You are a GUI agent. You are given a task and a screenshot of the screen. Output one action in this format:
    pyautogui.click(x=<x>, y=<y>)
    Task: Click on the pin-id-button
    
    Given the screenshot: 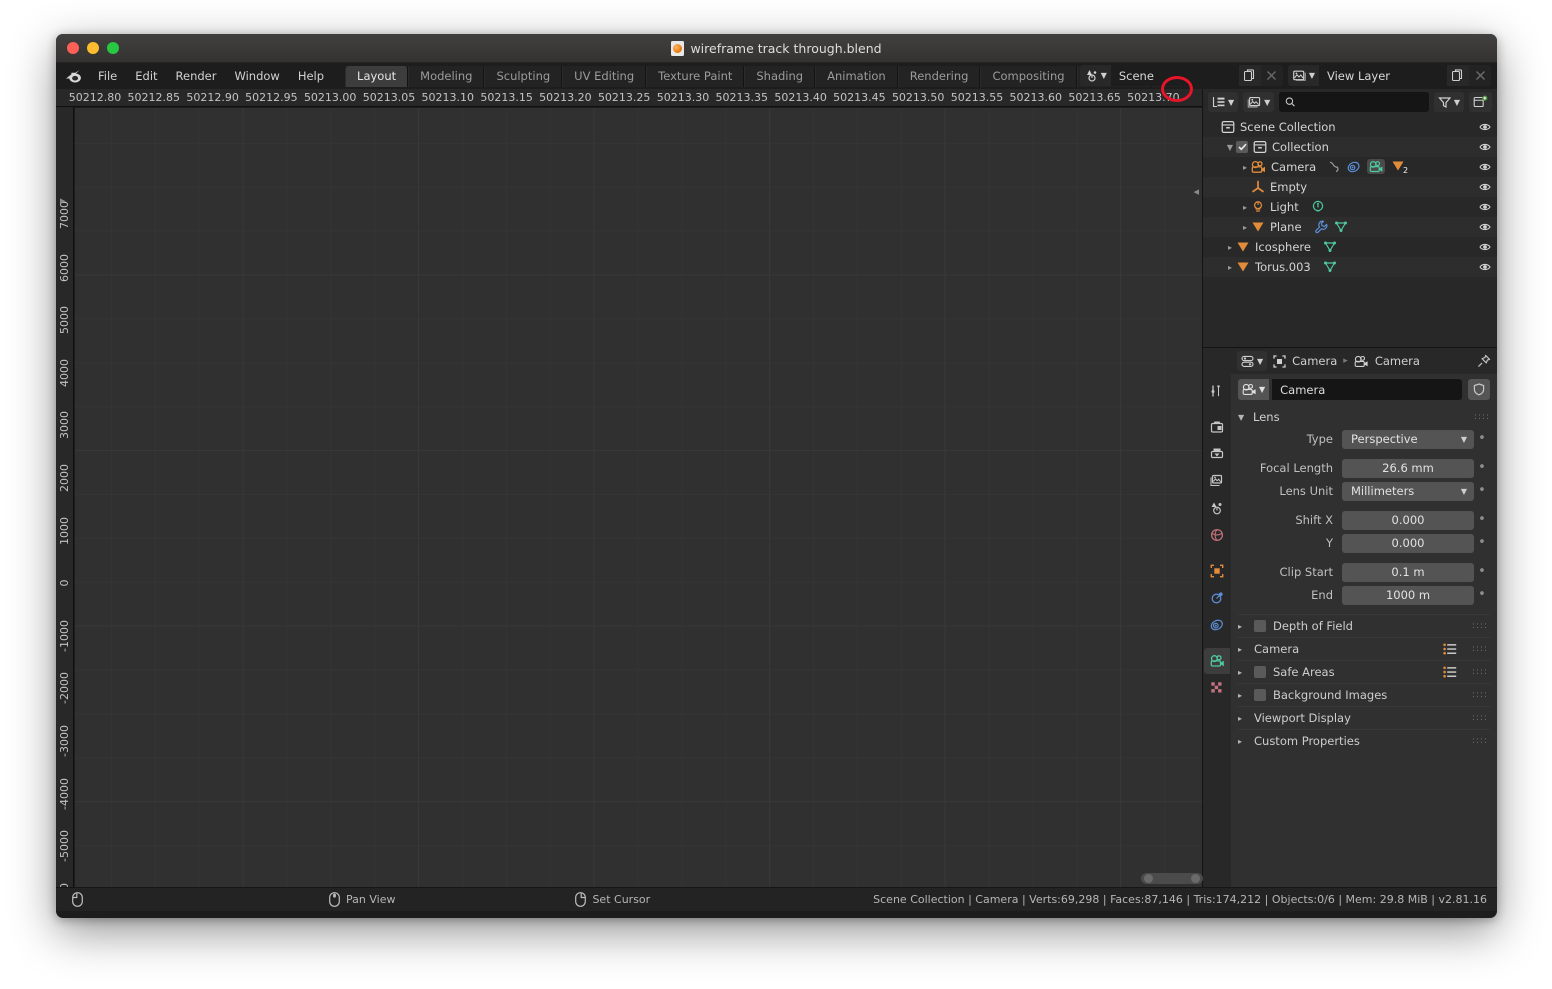 What is the action you would take?
    pyautogui.click(x=1484, y=361)
    